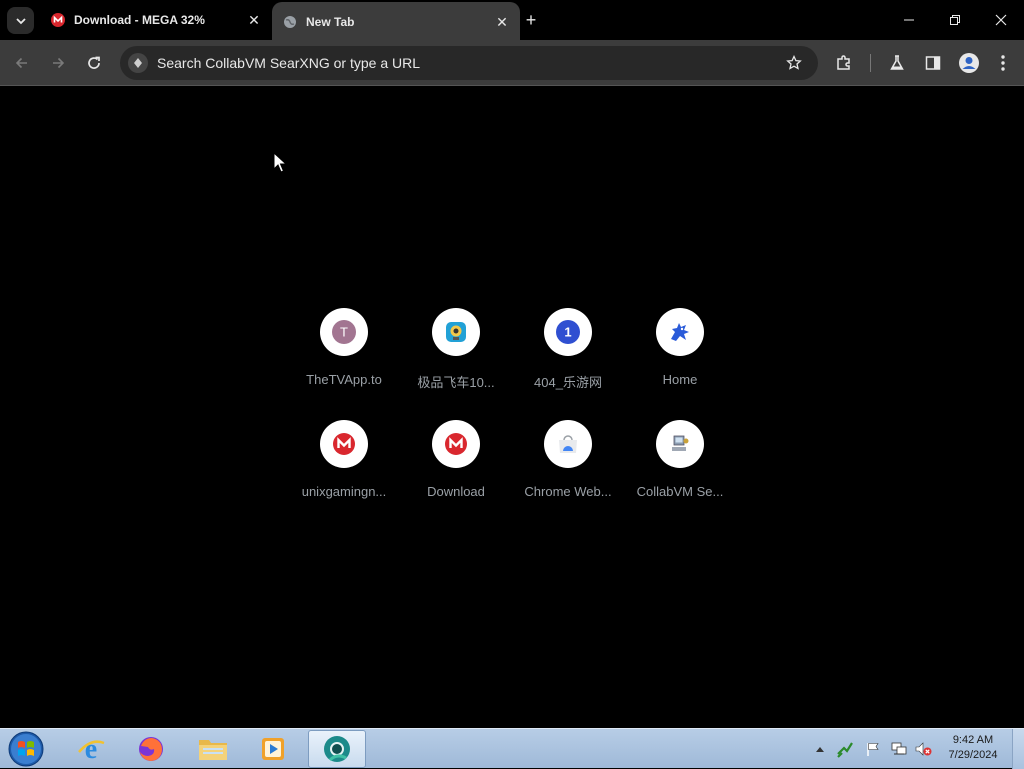 Image resolution: width=1024 pixels, height=769 pixels. I want to click on internet-explorer-icon: e, so click(91, 749).